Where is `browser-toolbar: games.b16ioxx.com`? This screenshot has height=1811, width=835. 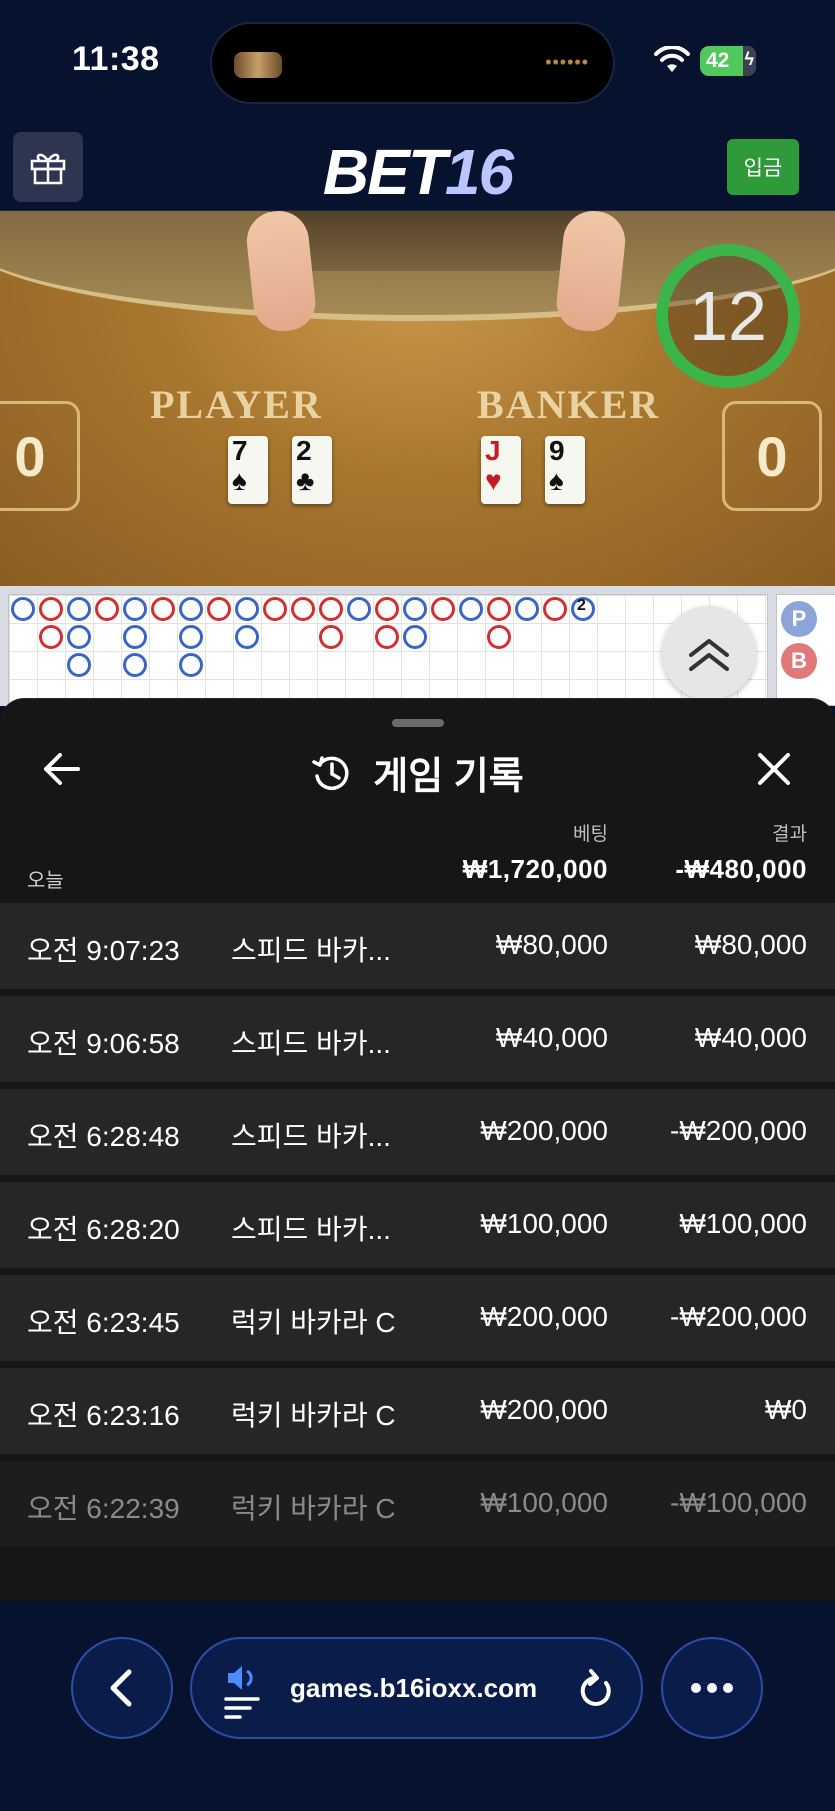 browser-toolbar: games.b16ioxx.com is located at coordinates (417, 1706).